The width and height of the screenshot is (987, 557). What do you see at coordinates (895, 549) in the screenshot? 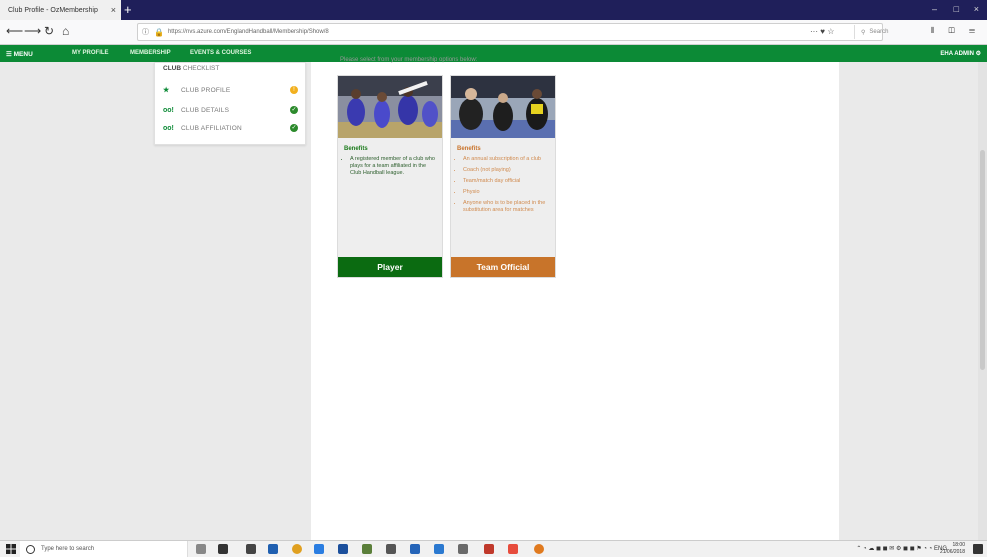
I see `tray-icons: ⌃ ◔ ☁ ◼ ◼ ✉ ⚙ ◼ ◼ ⚑ ◔ ◔` at bounding box center [895, 549].